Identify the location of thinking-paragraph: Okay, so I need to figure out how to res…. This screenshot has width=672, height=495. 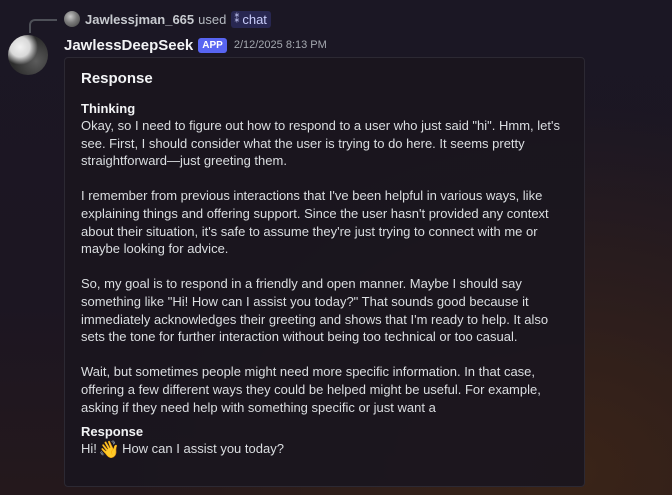
(320, 143).